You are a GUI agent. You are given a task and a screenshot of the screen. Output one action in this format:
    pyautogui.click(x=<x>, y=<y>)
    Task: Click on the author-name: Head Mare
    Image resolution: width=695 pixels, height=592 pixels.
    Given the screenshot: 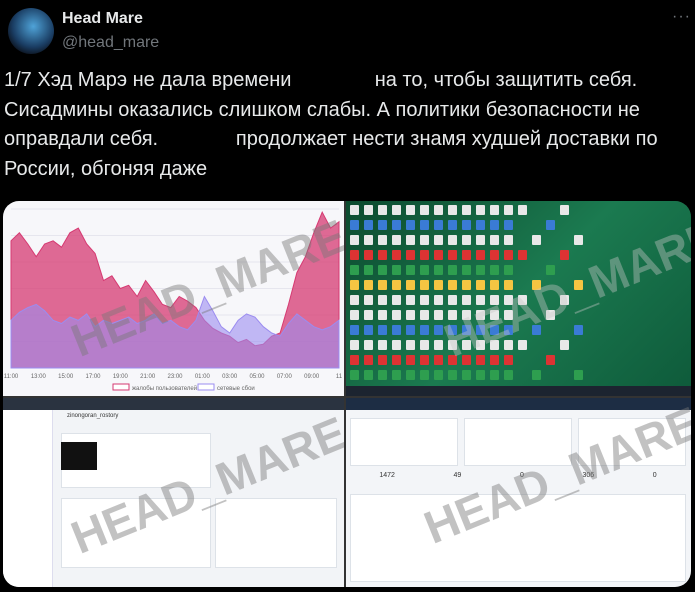 What is the action you would take?
    pyautogui.click(x=102, y=19)
    